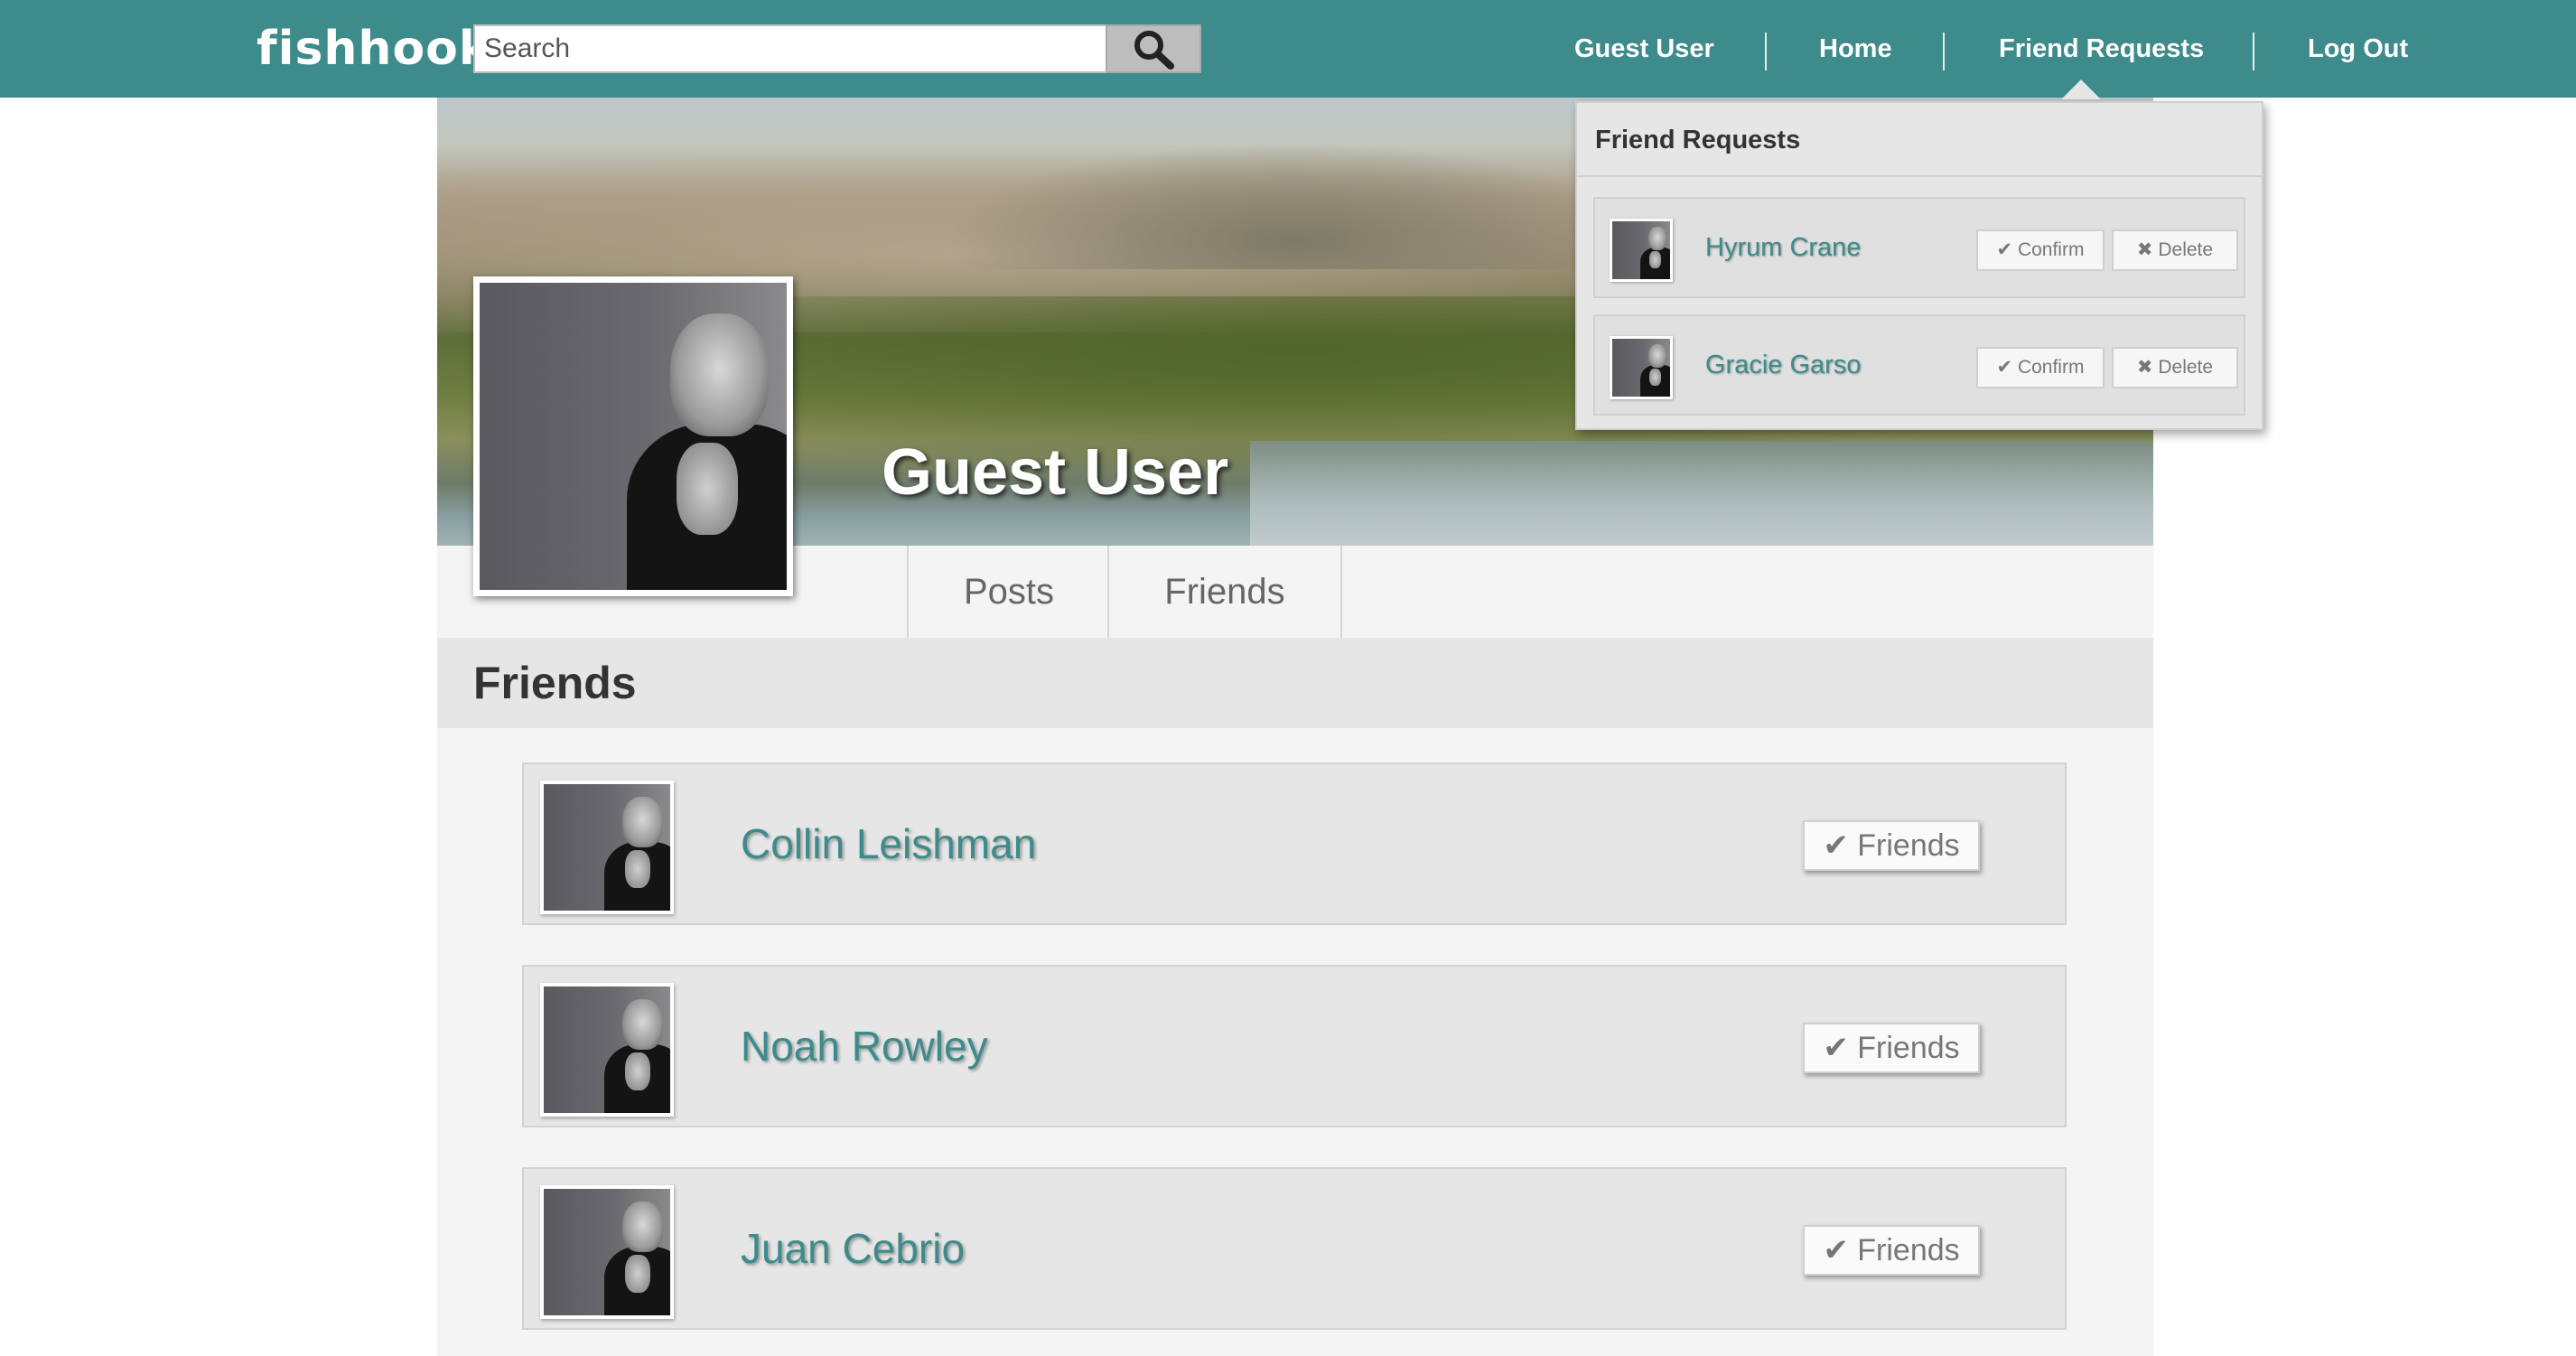 The width and height of the screenshot is (2576, 1356). Describe the element at coordinates (2081, 89) in the screenshot. I see `dropdown-caret` at that location.